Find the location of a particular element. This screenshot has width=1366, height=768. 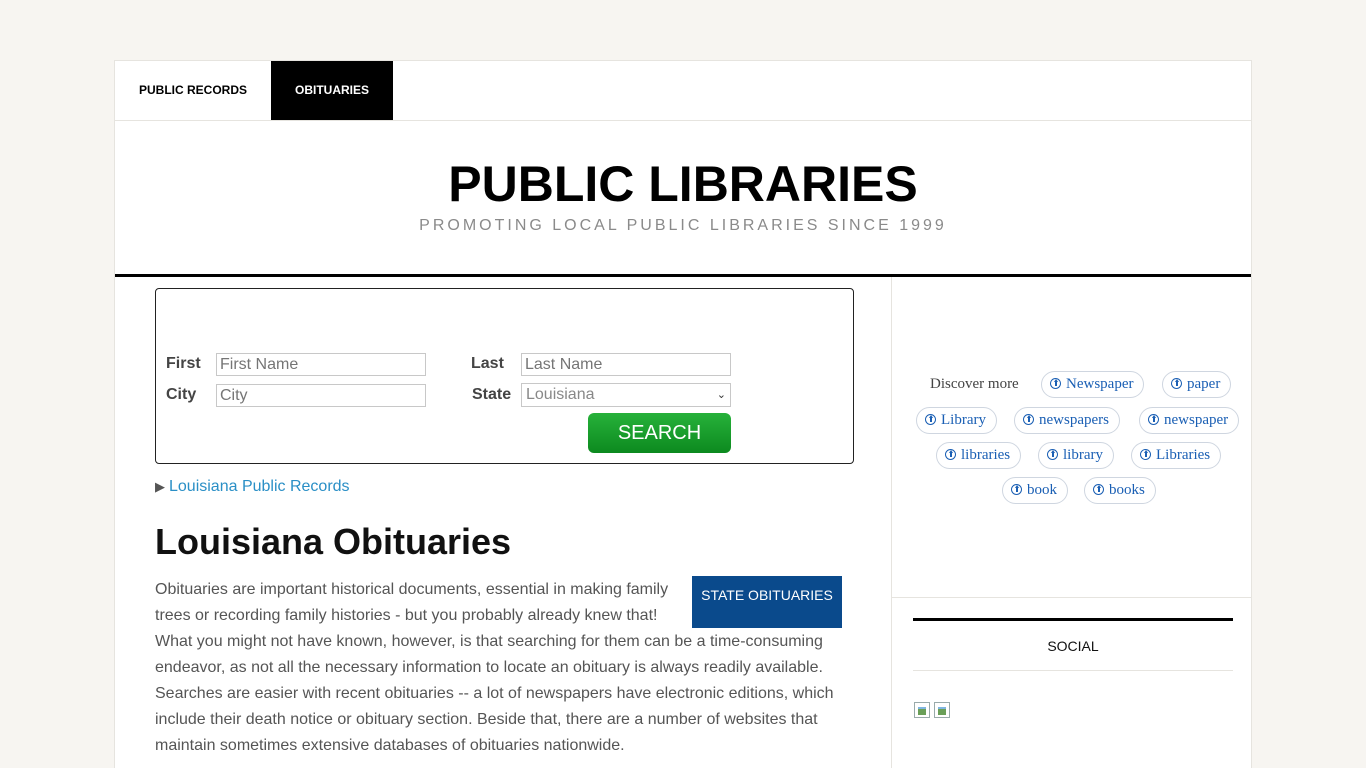

social-heading: SOCIAL is located at coordinates (1073, 646).